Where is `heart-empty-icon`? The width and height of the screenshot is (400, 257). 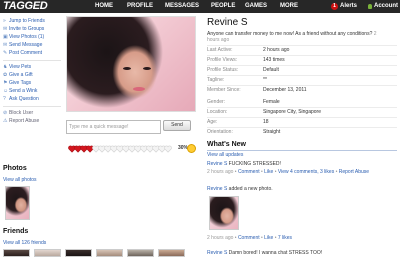
heart-empty-icon is located at coordinates (168, 149).